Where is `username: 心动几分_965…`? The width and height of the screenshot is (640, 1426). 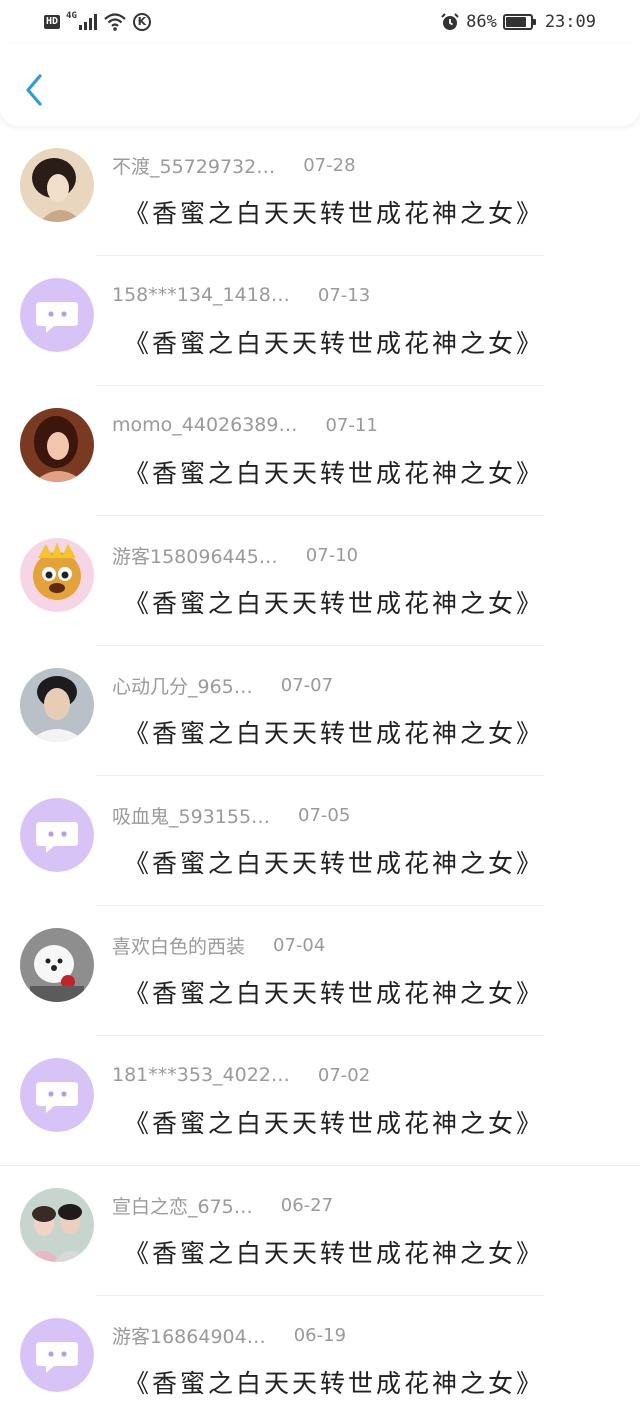 username: 心动几分_965… is located at coordinates (182, 685).